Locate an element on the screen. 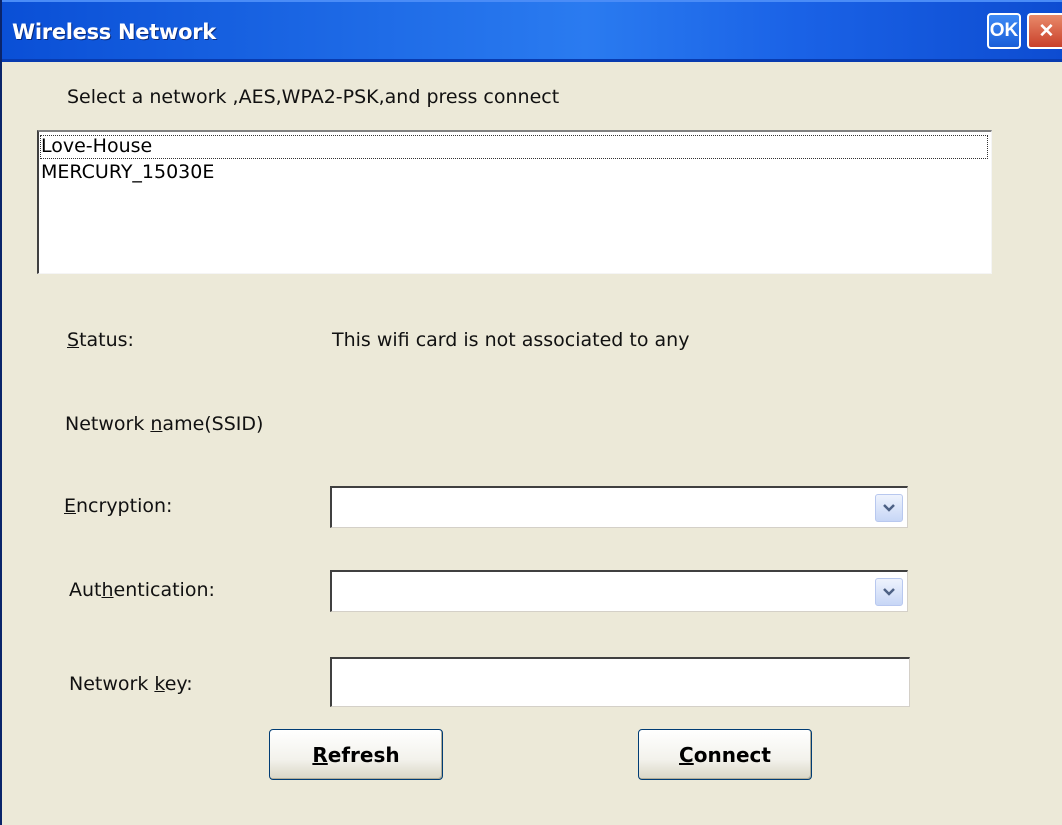 The height and width of the screenshot is (825, 1062). ssid-label-pre: Network is located at coordinates (108, 424).